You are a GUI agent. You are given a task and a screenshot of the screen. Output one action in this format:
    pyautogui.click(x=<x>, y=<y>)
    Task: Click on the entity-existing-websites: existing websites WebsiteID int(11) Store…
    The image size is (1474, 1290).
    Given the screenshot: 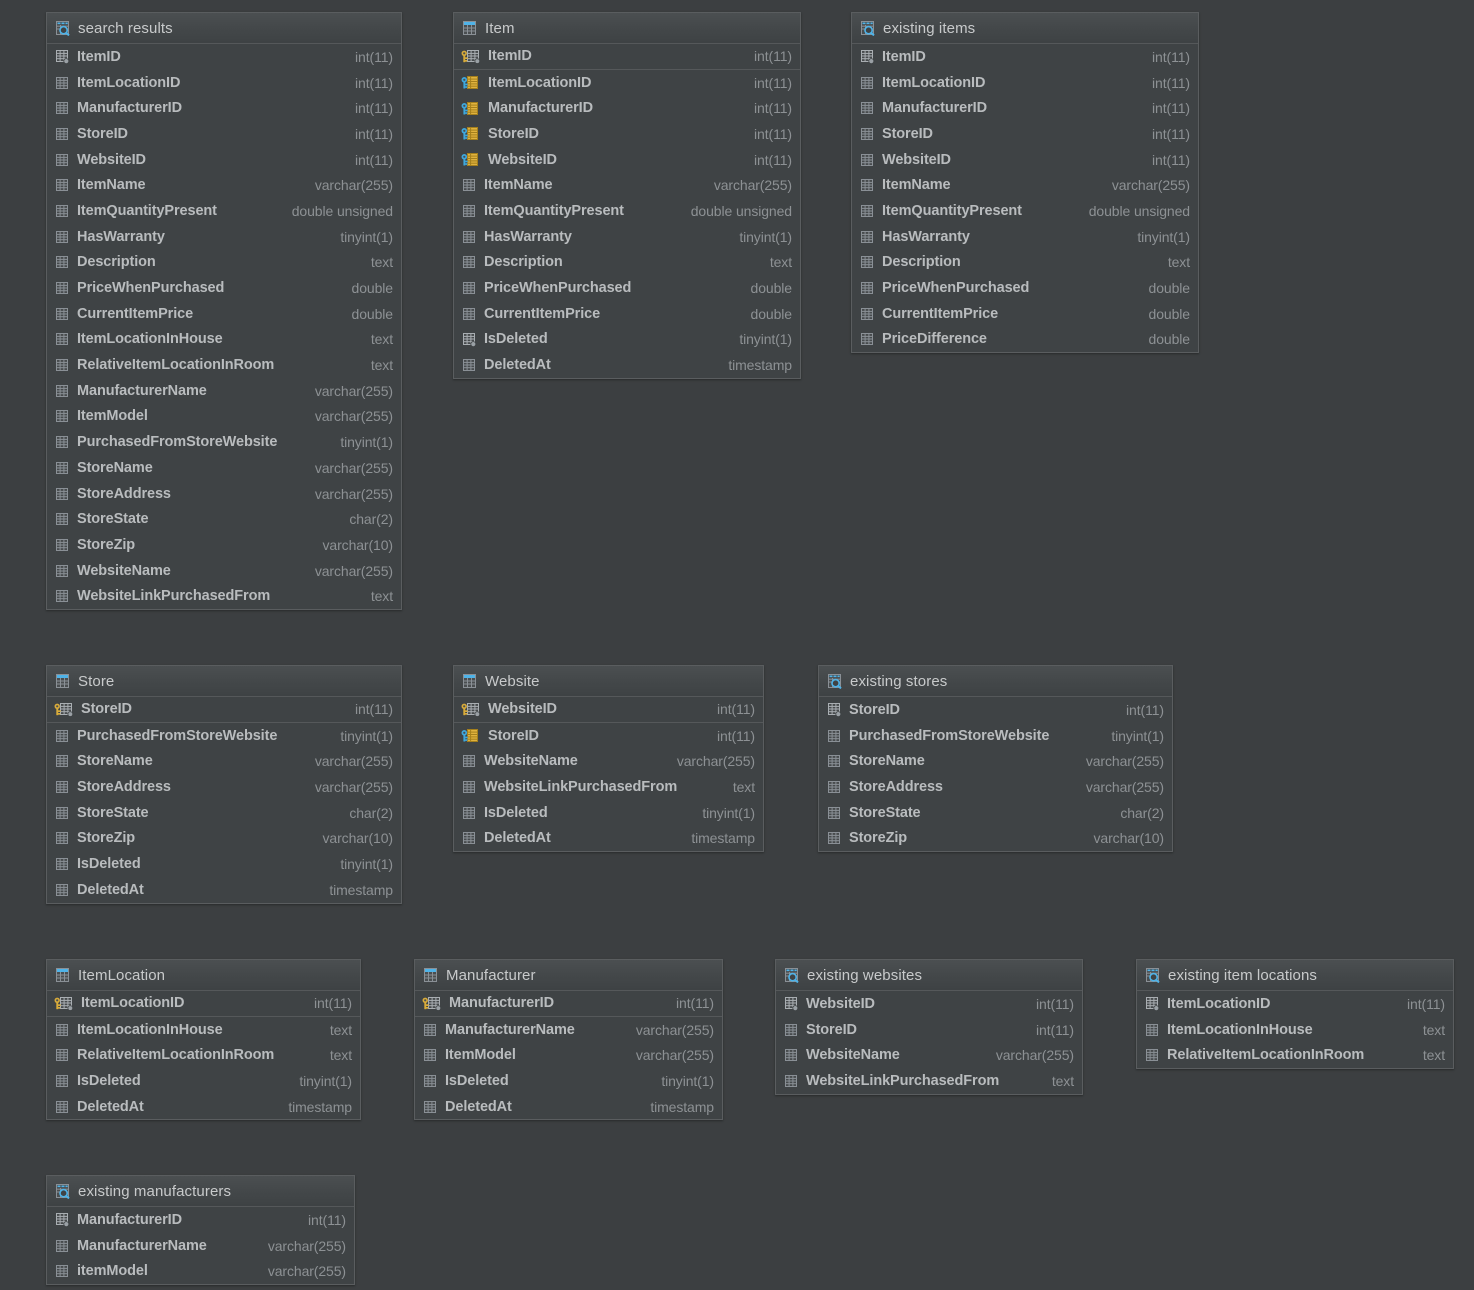 What is the action you would take?
    pyautogui.click(x=929, y=1027)
    